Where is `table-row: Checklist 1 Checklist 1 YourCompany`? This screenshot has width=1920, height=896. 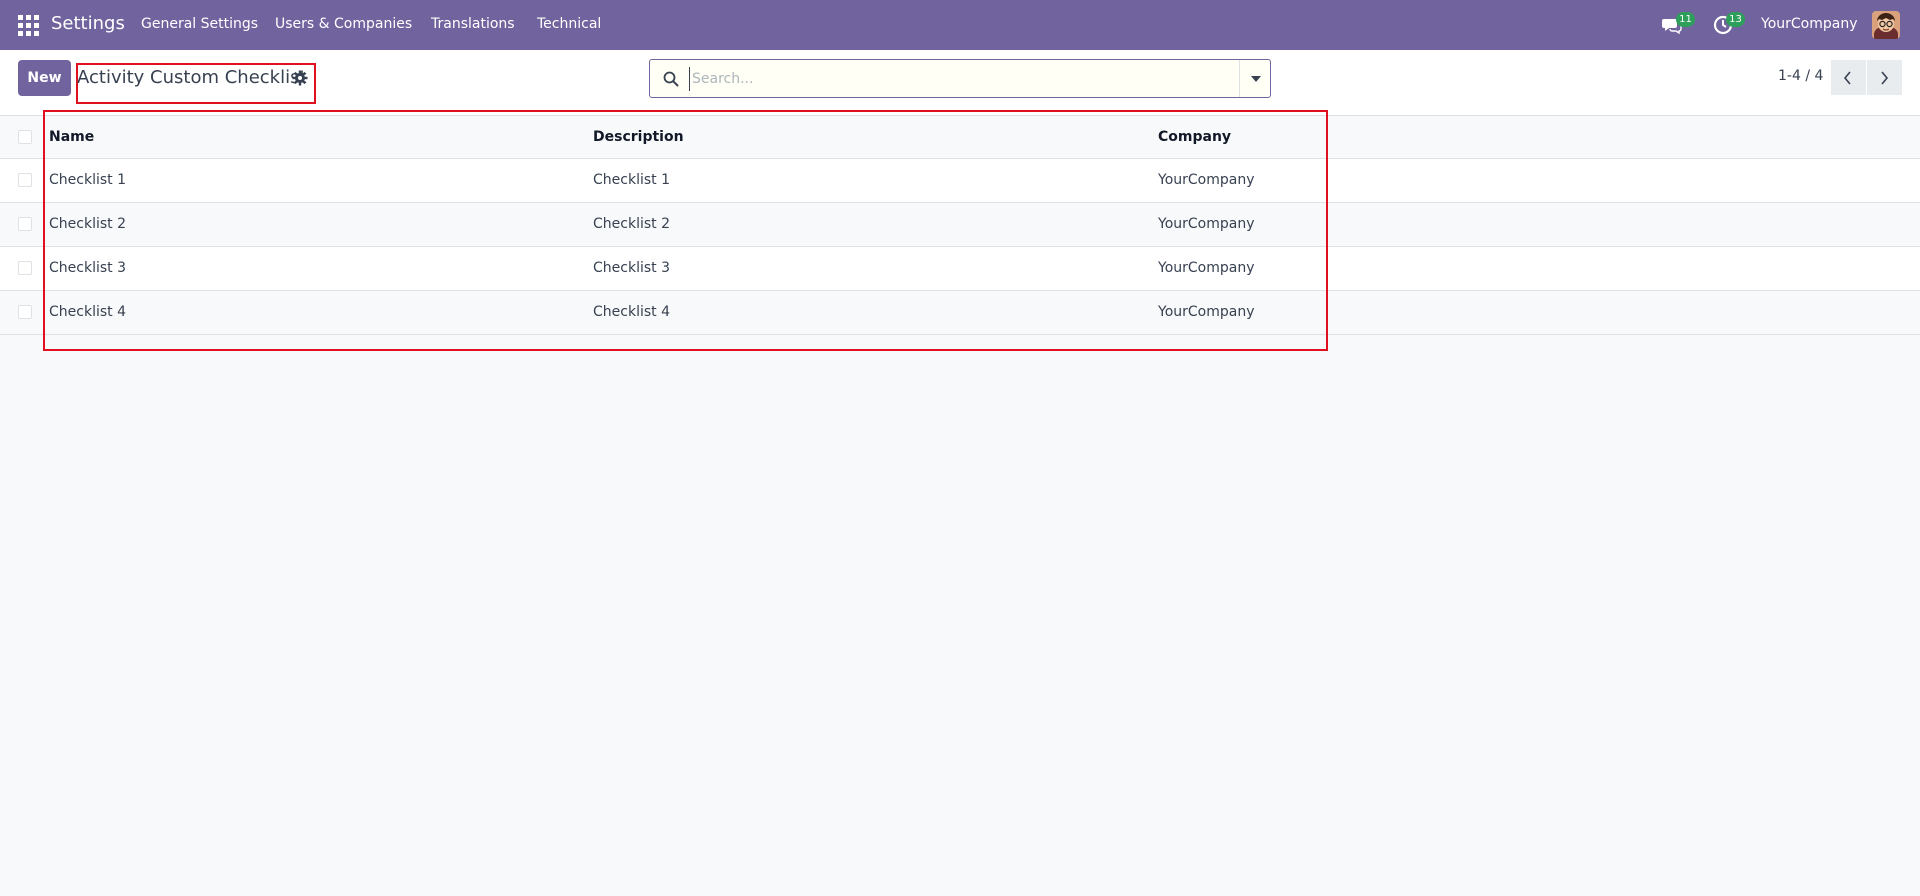
table-row: Checklist 1 Checklist 1 YourCompany is located at coordinates (960, 180).